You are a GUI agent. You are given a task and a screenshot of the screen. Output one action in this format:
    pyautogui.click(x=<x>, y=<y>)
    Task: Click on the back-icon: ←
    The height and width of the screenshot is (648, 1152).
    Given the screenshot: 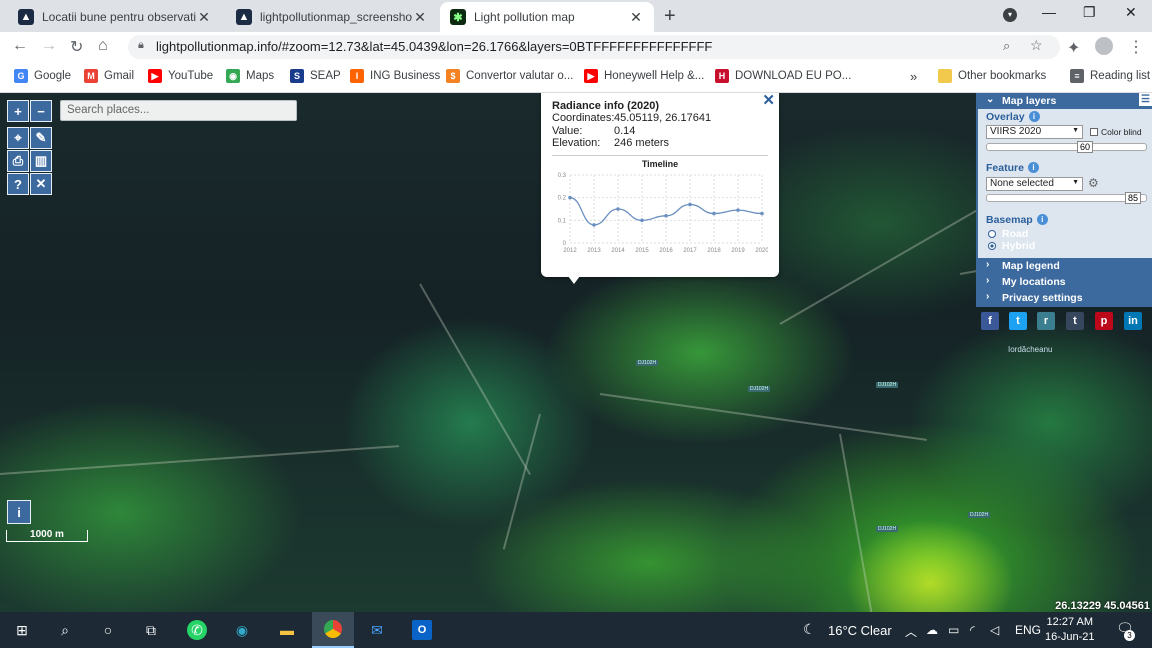 What is the action you would take?
    pyautogui.click(x=20, y=46)
    